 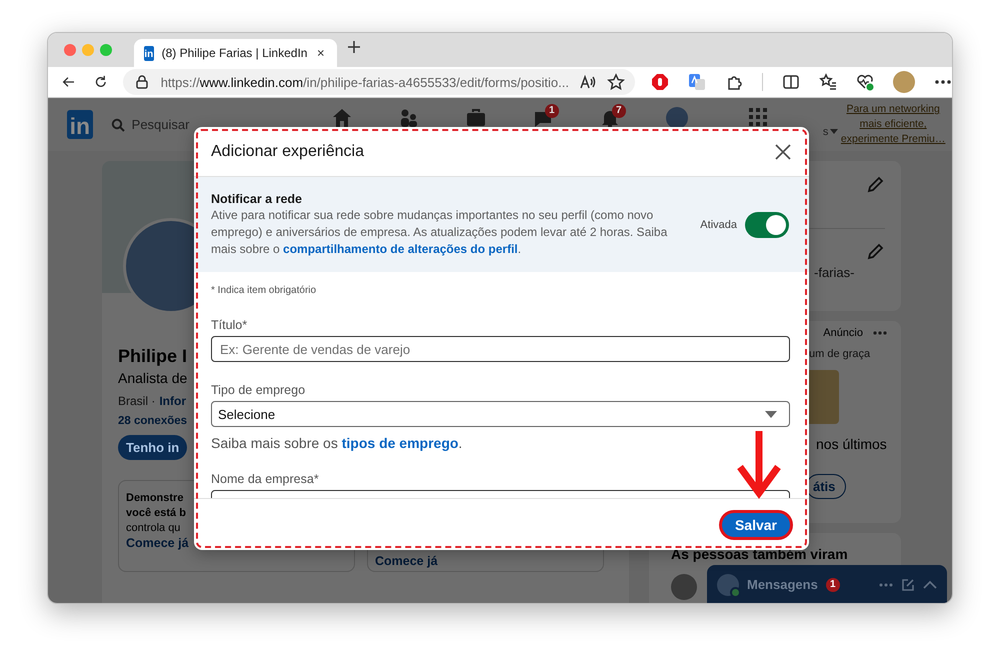 What do you see at coordinates (153, 421) in the screenshot?
I see `connections-link: 28 conexões` at bounding box center [153, 421].